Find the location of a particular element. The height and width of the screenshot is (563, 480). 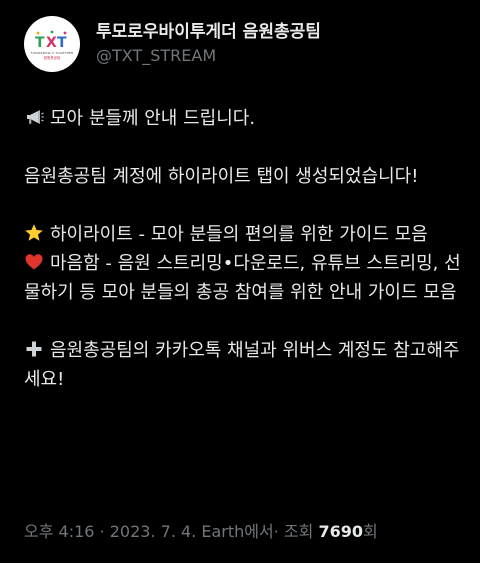

avatar-caption-top: TOMORROW X TOGETHER is located at coordinates (52, 53).